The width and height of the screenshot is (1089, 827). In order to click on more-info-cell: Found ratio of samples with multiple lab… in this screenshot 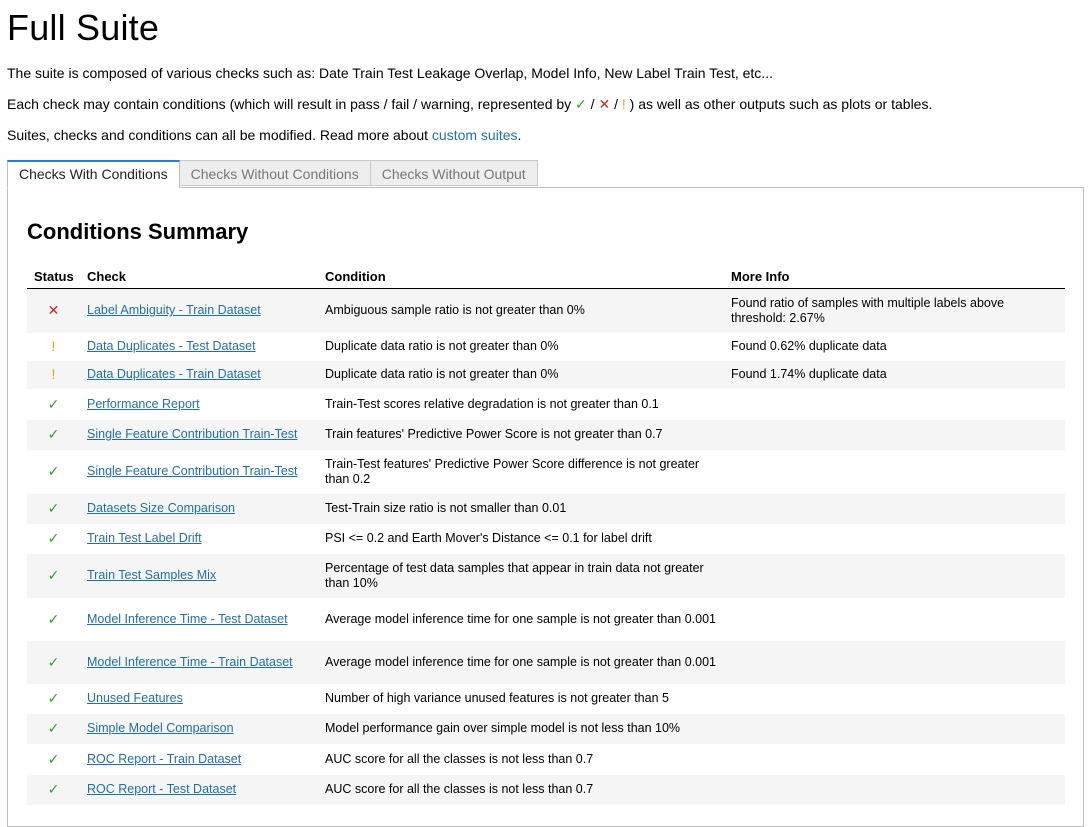, I will do `click(868, 310)`.